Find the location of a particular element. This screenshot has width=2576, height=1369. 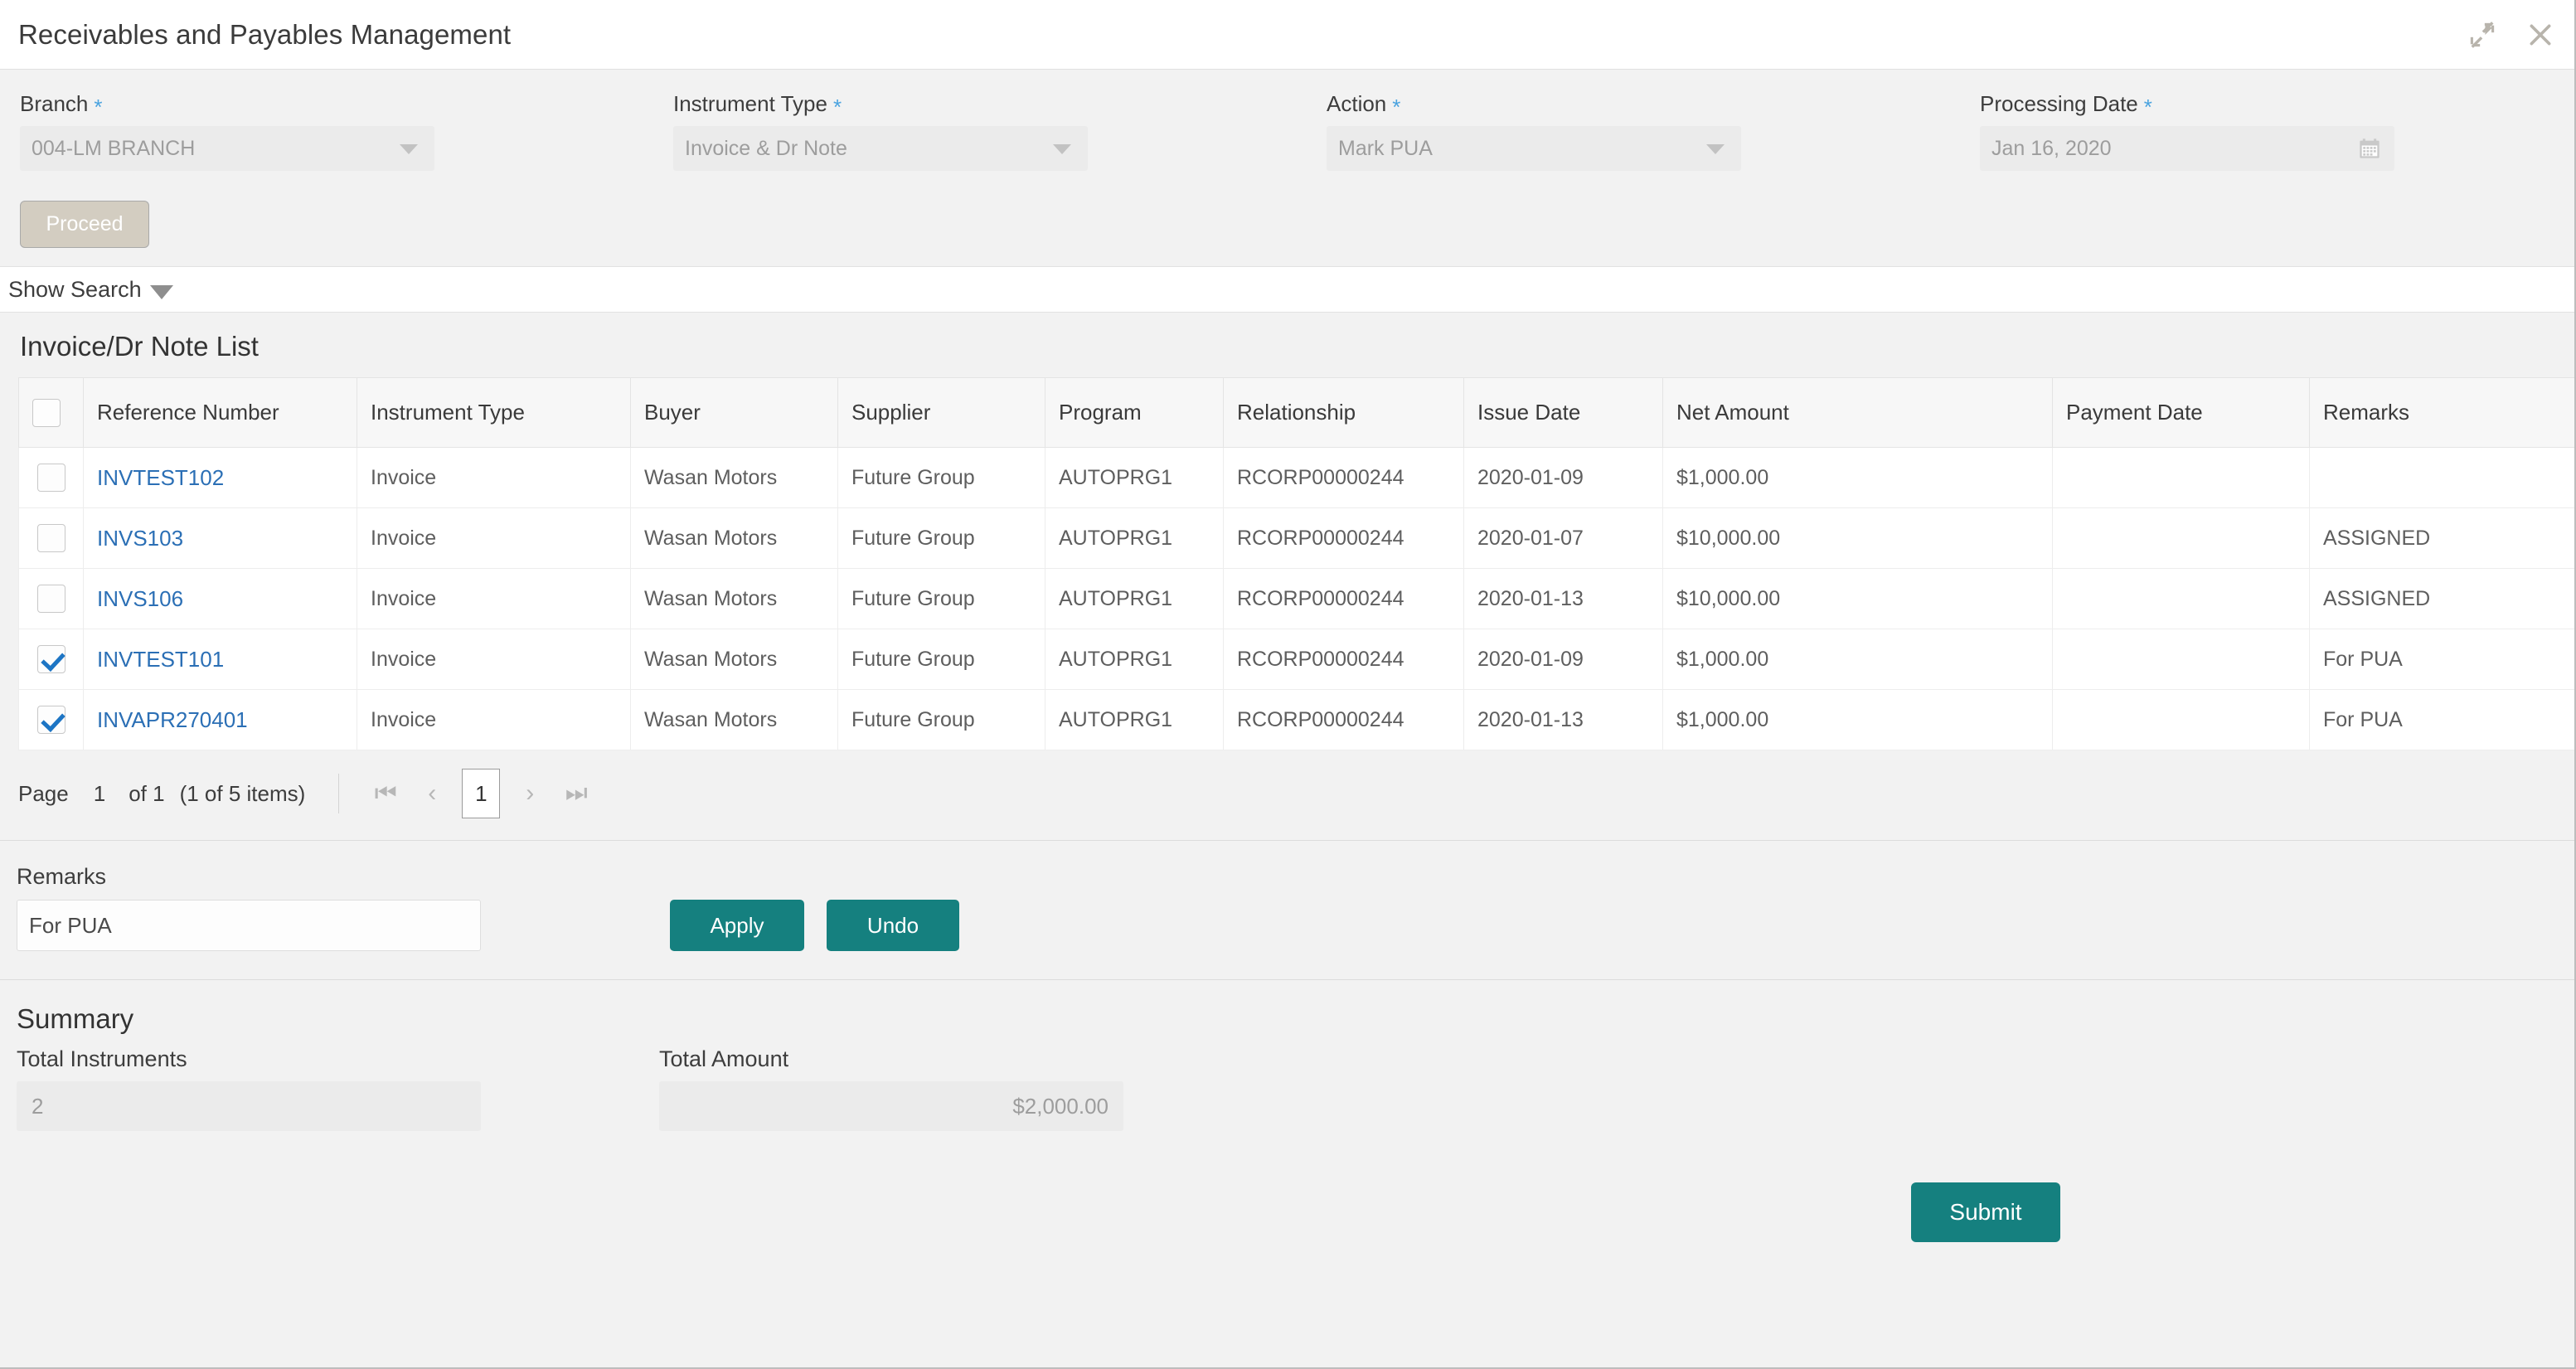

column-header-remarks: Remarks is located at coordinates (2441, 412).